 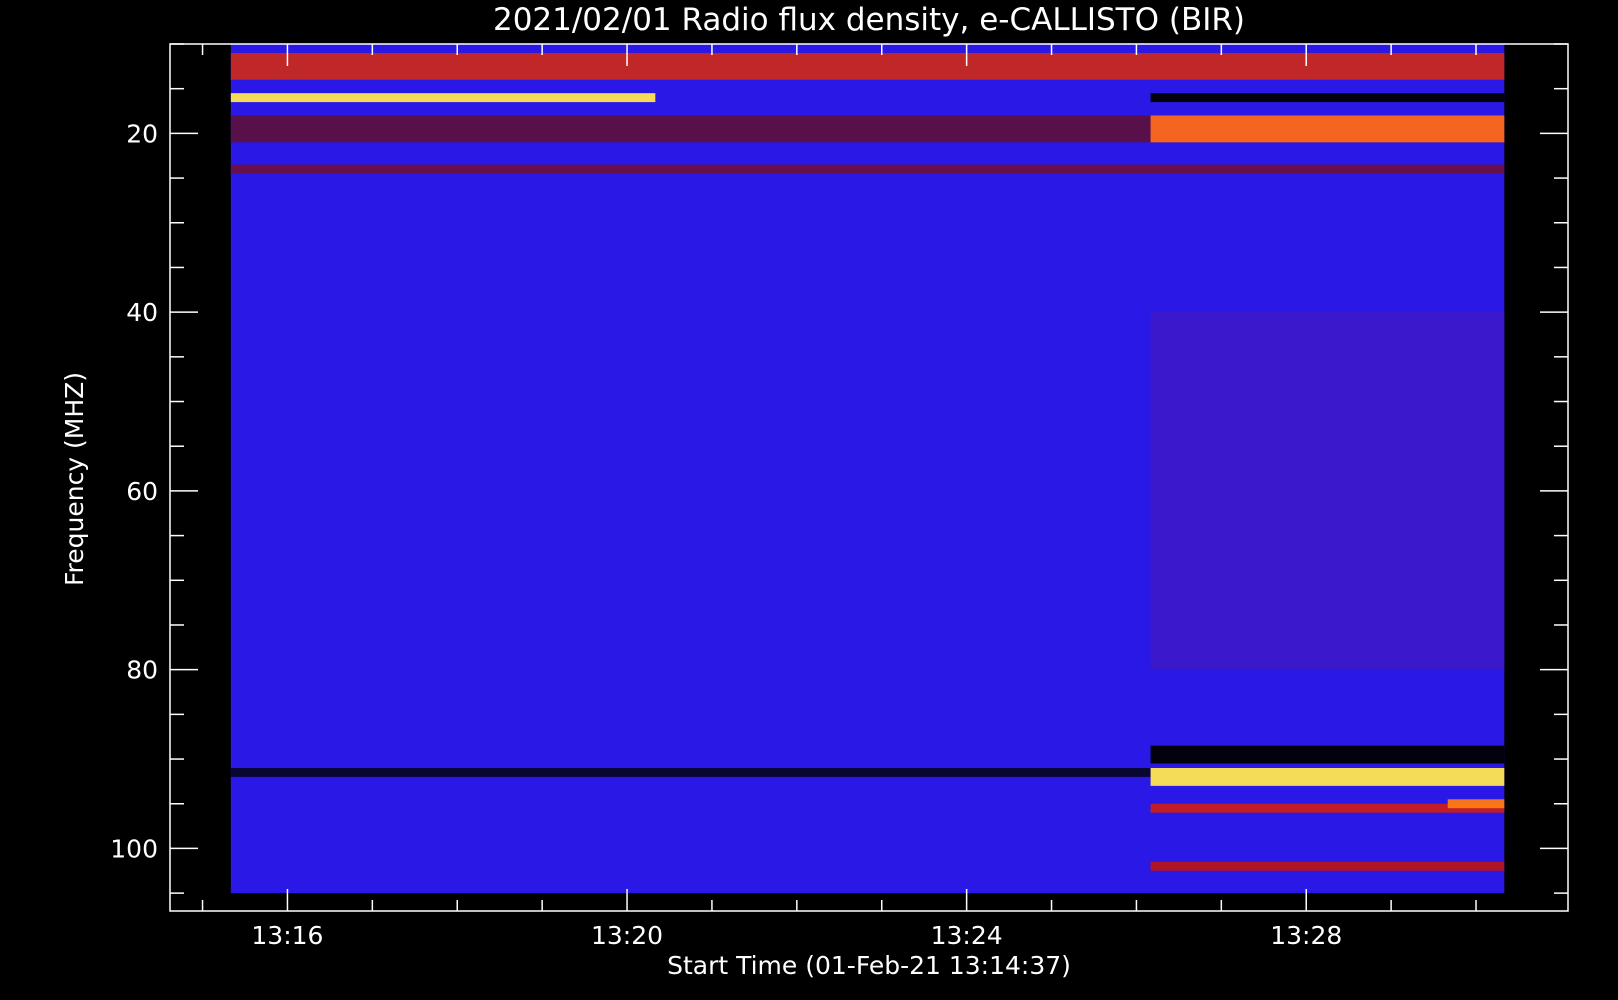 I want to click on x-axis-label: Start Time (01-Feb-21 13:14:37), so click(x=869, y=965).